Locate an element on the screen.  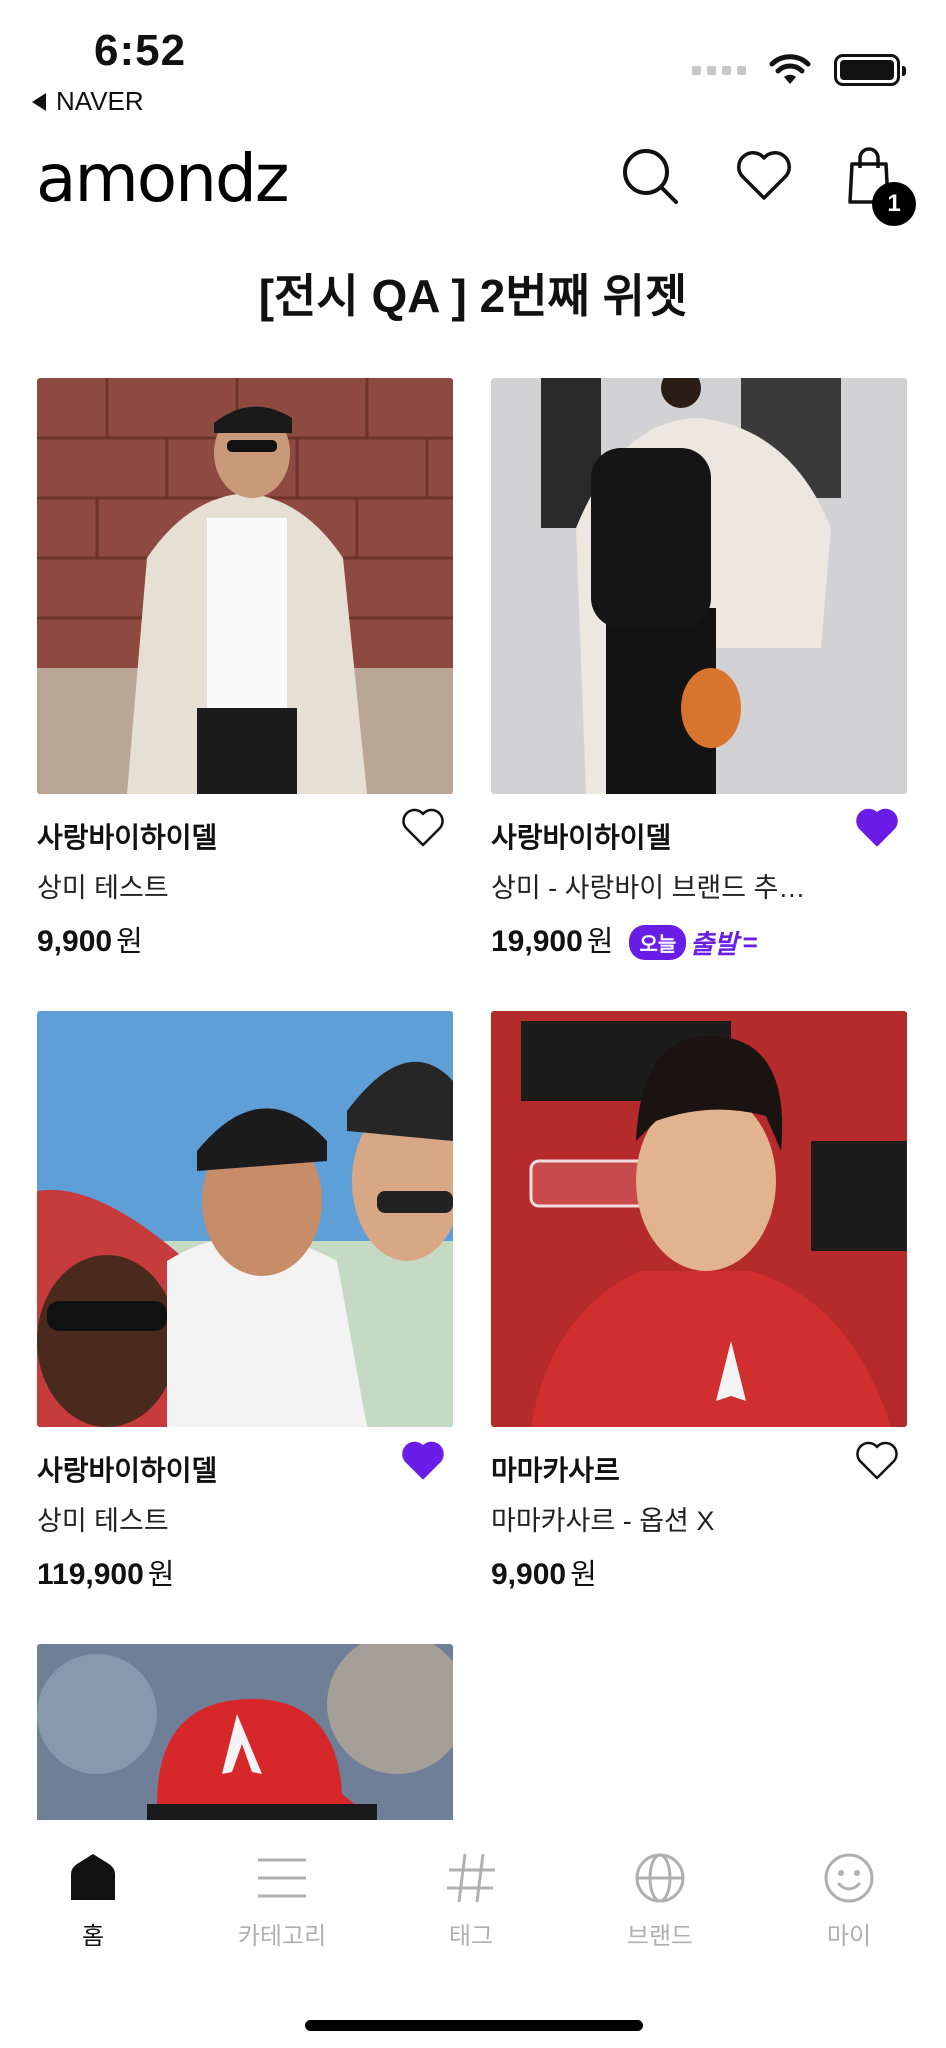
today-shipping-badge: 오늘 출발 = is located at coordinates (693, 942).